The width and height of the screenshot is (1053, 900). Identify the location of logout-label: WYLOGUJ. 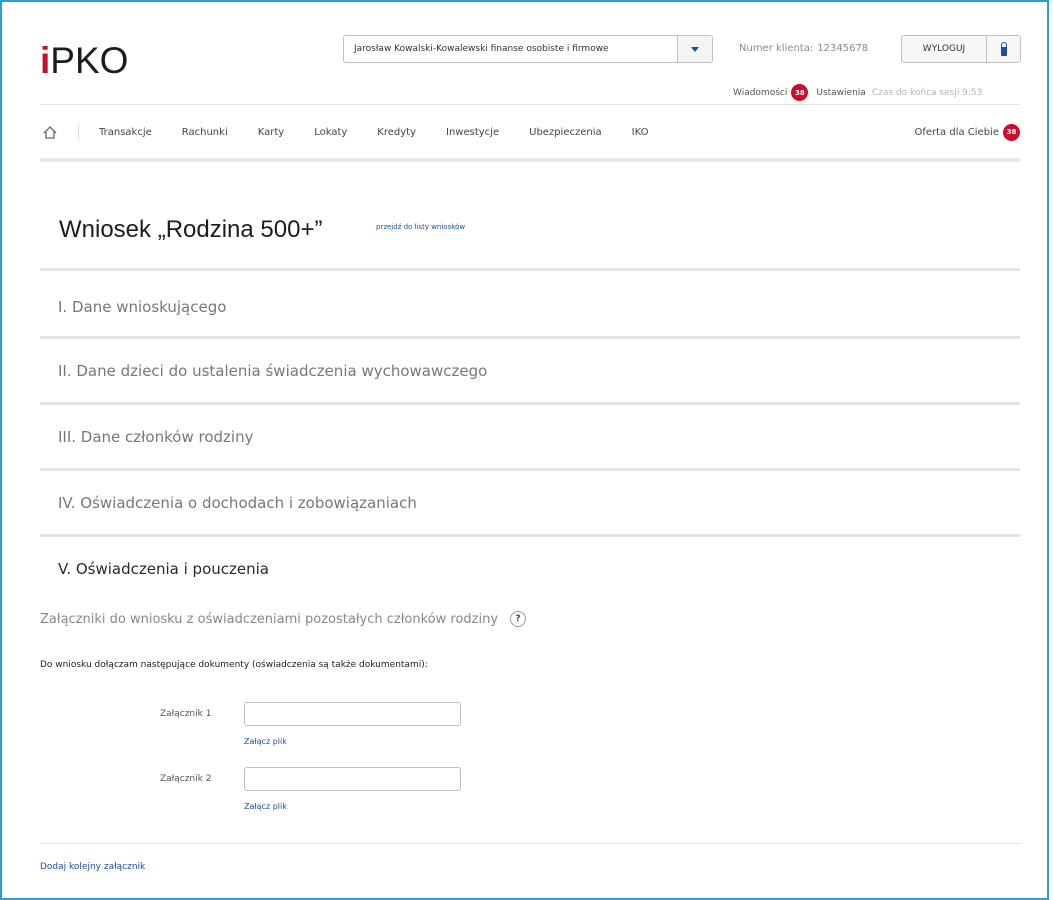
(944, 49).